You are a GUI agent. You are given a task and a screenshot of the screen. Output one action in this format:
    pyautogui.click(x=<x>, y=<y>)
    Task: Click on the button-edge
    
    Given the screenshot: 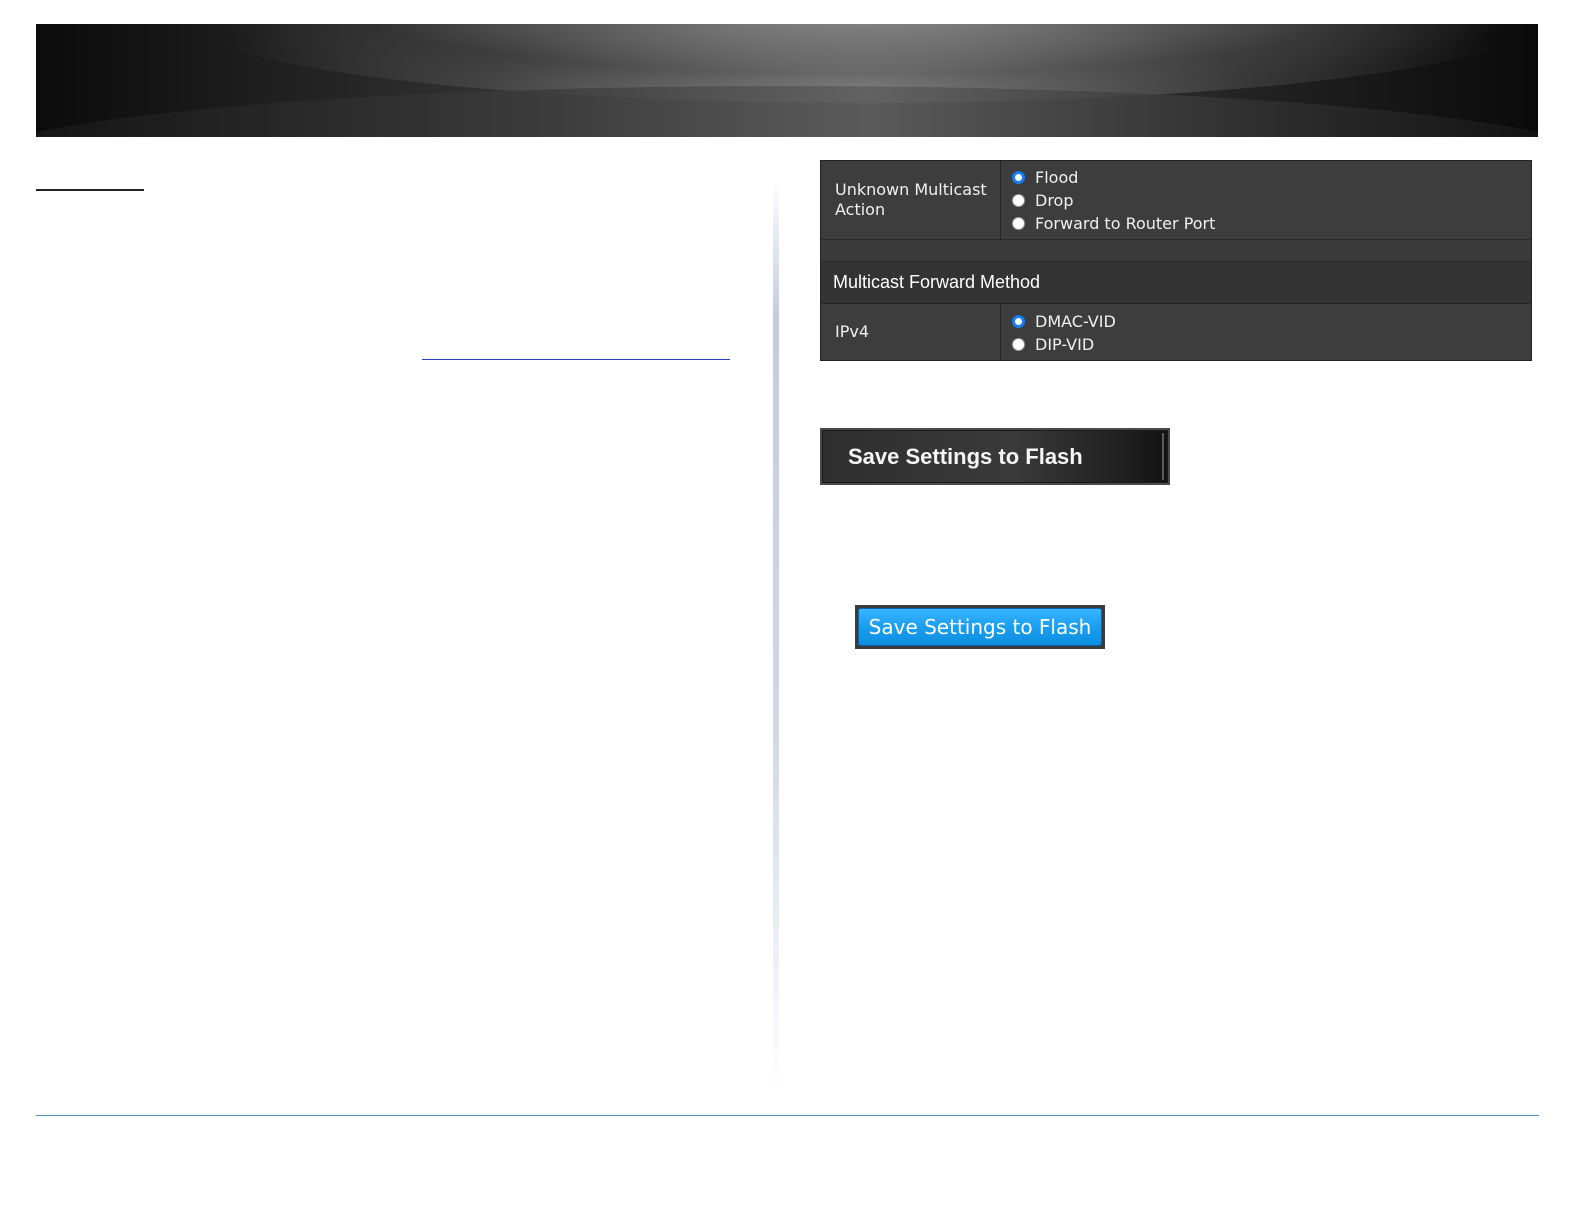 What is the action you would take?
    pyautogui.click(x=1163, y=456)
    